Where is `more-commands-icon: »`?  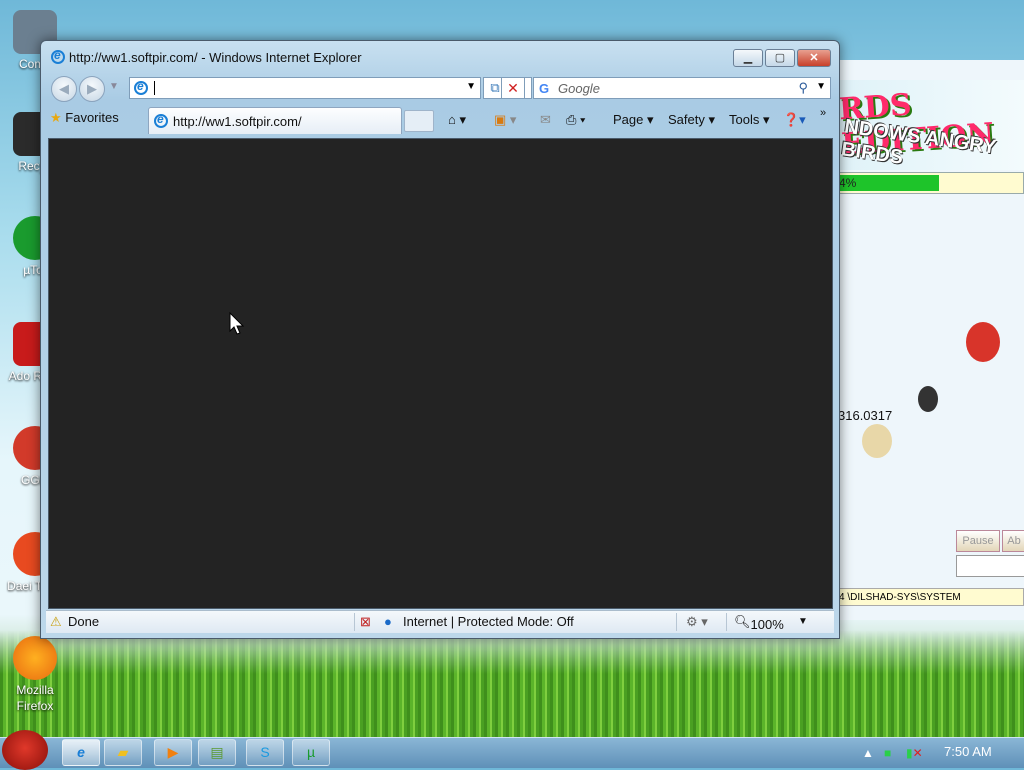 more-commands-icon: » is located at coordinates (823, 113).